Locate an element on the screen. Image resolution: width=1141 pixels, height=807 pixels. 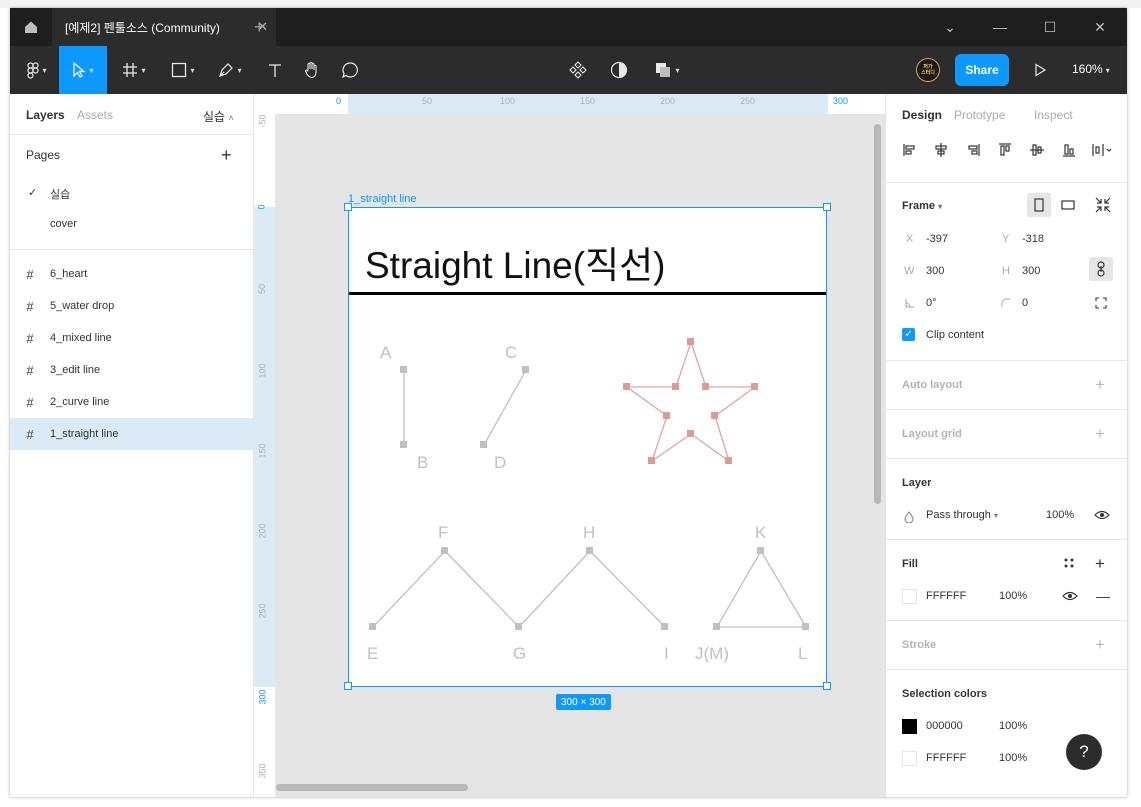
comment-tool is located at coordinates (350, 70).